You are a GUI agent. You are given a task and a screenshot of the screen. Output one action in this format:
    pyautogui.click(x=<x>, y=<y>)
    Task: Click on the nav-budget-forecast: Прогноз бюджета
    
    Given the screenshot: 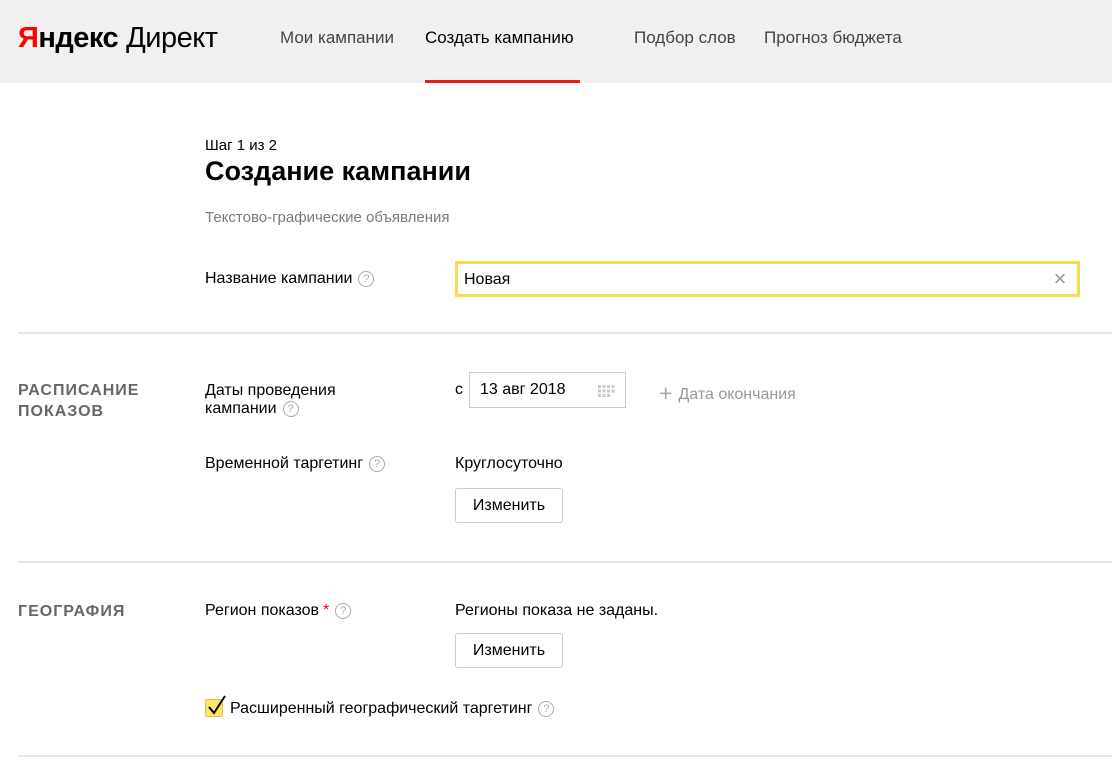 What is the action you would take?
    pyautogui.click(x=833, y=38)
    